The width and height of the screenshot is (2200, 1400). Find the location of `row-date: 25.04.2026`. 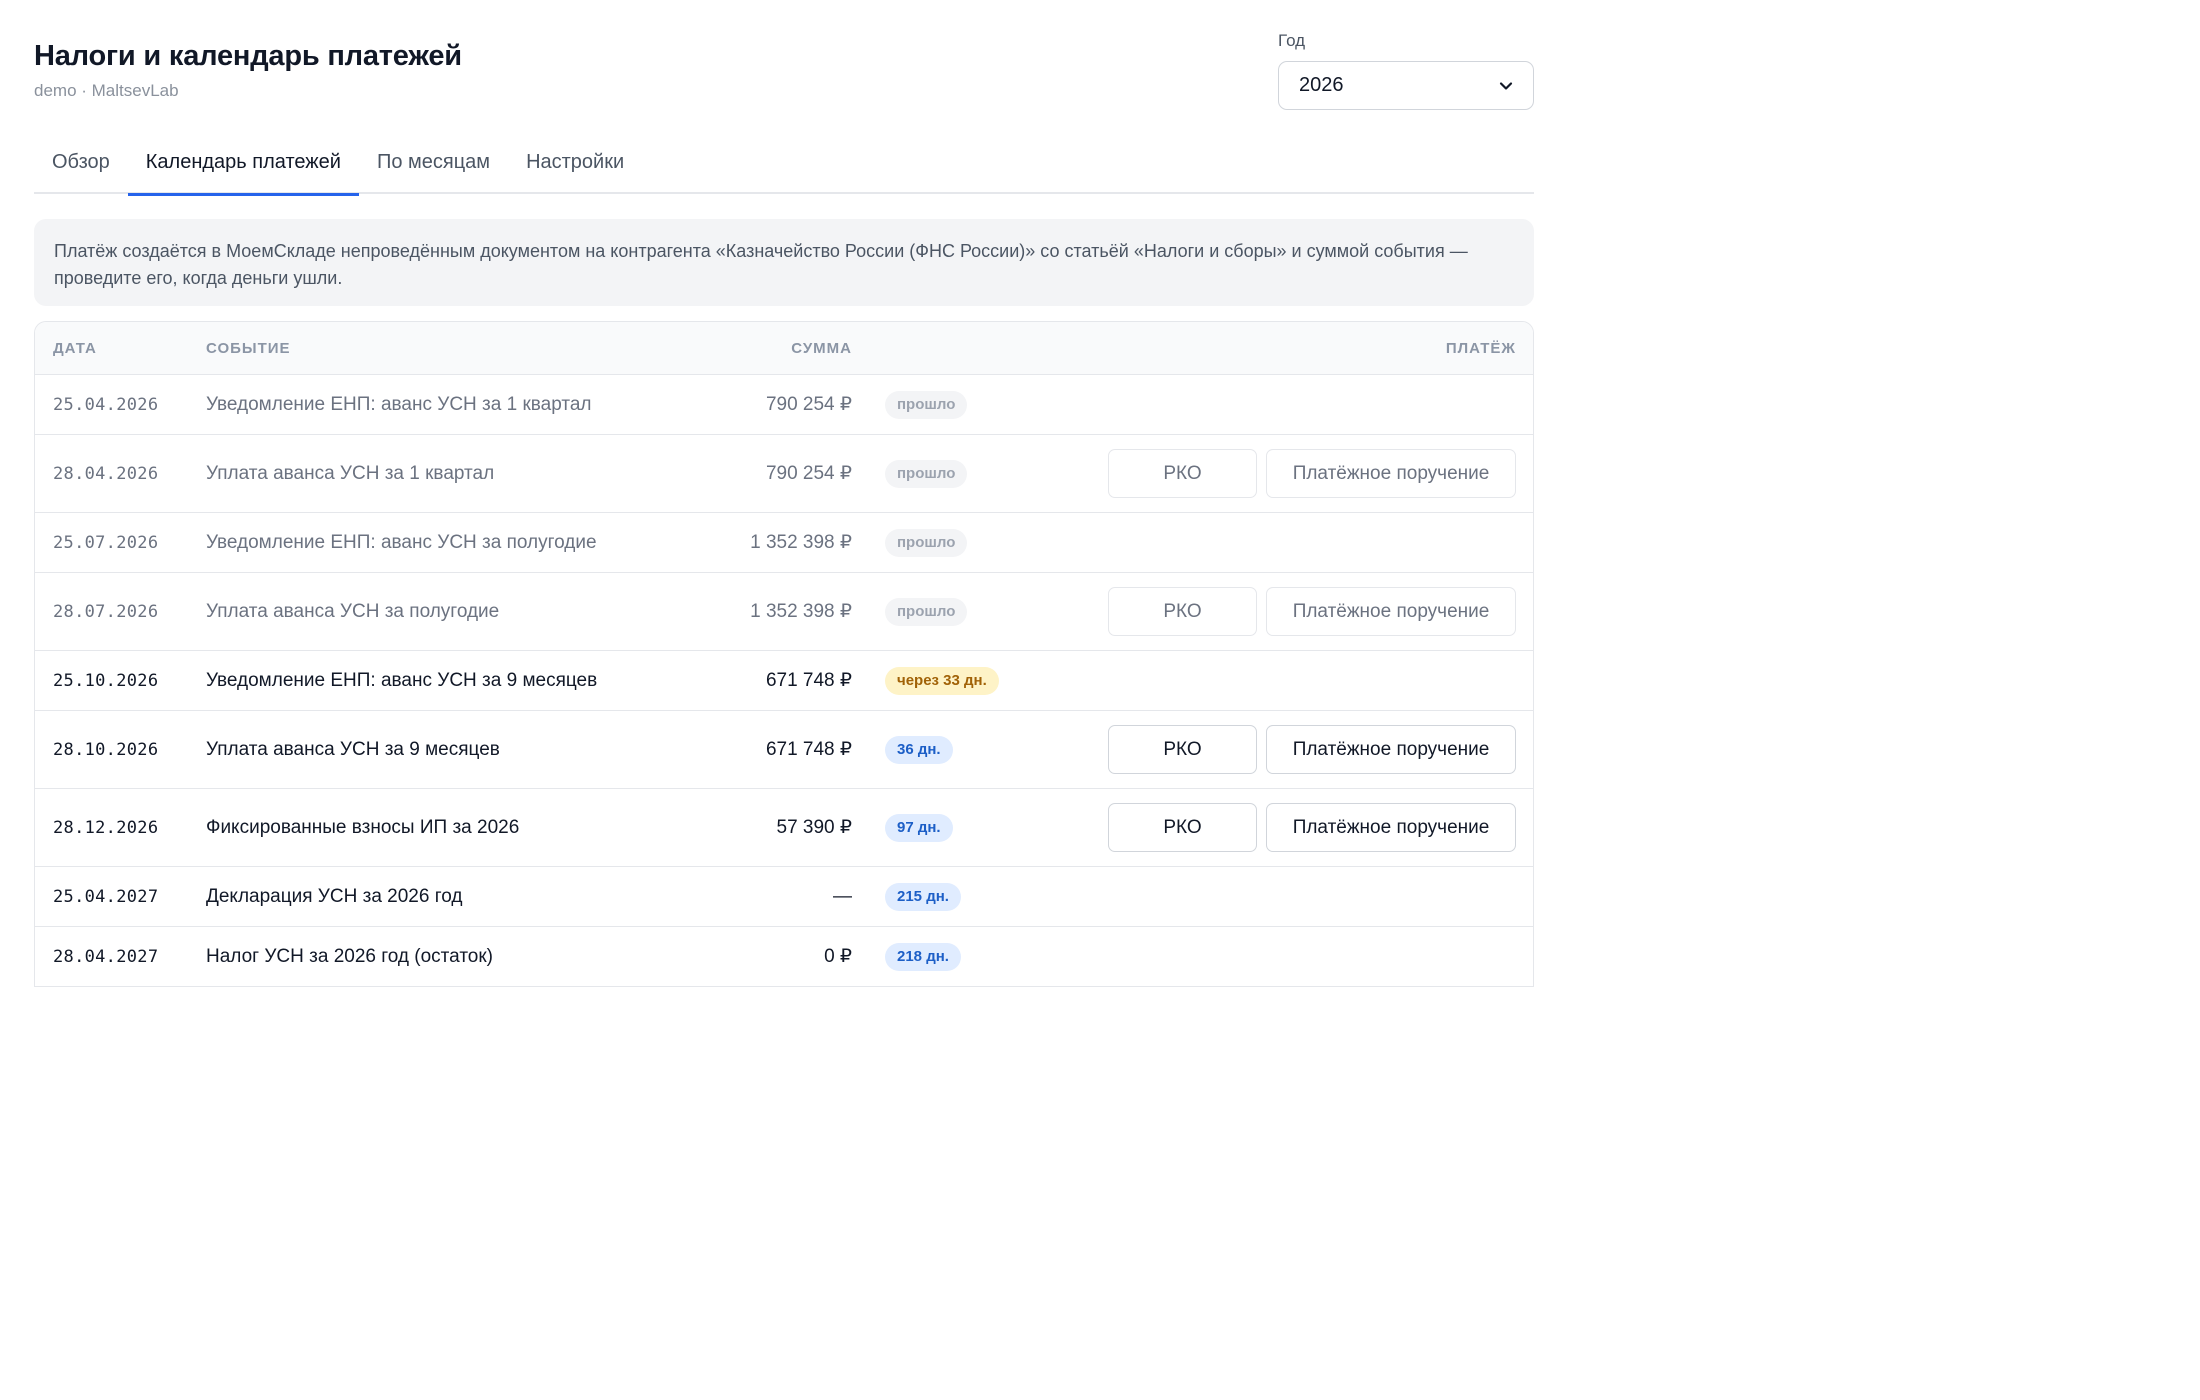

row-date: 25.04.2026 is located at coordinates (106, 404).